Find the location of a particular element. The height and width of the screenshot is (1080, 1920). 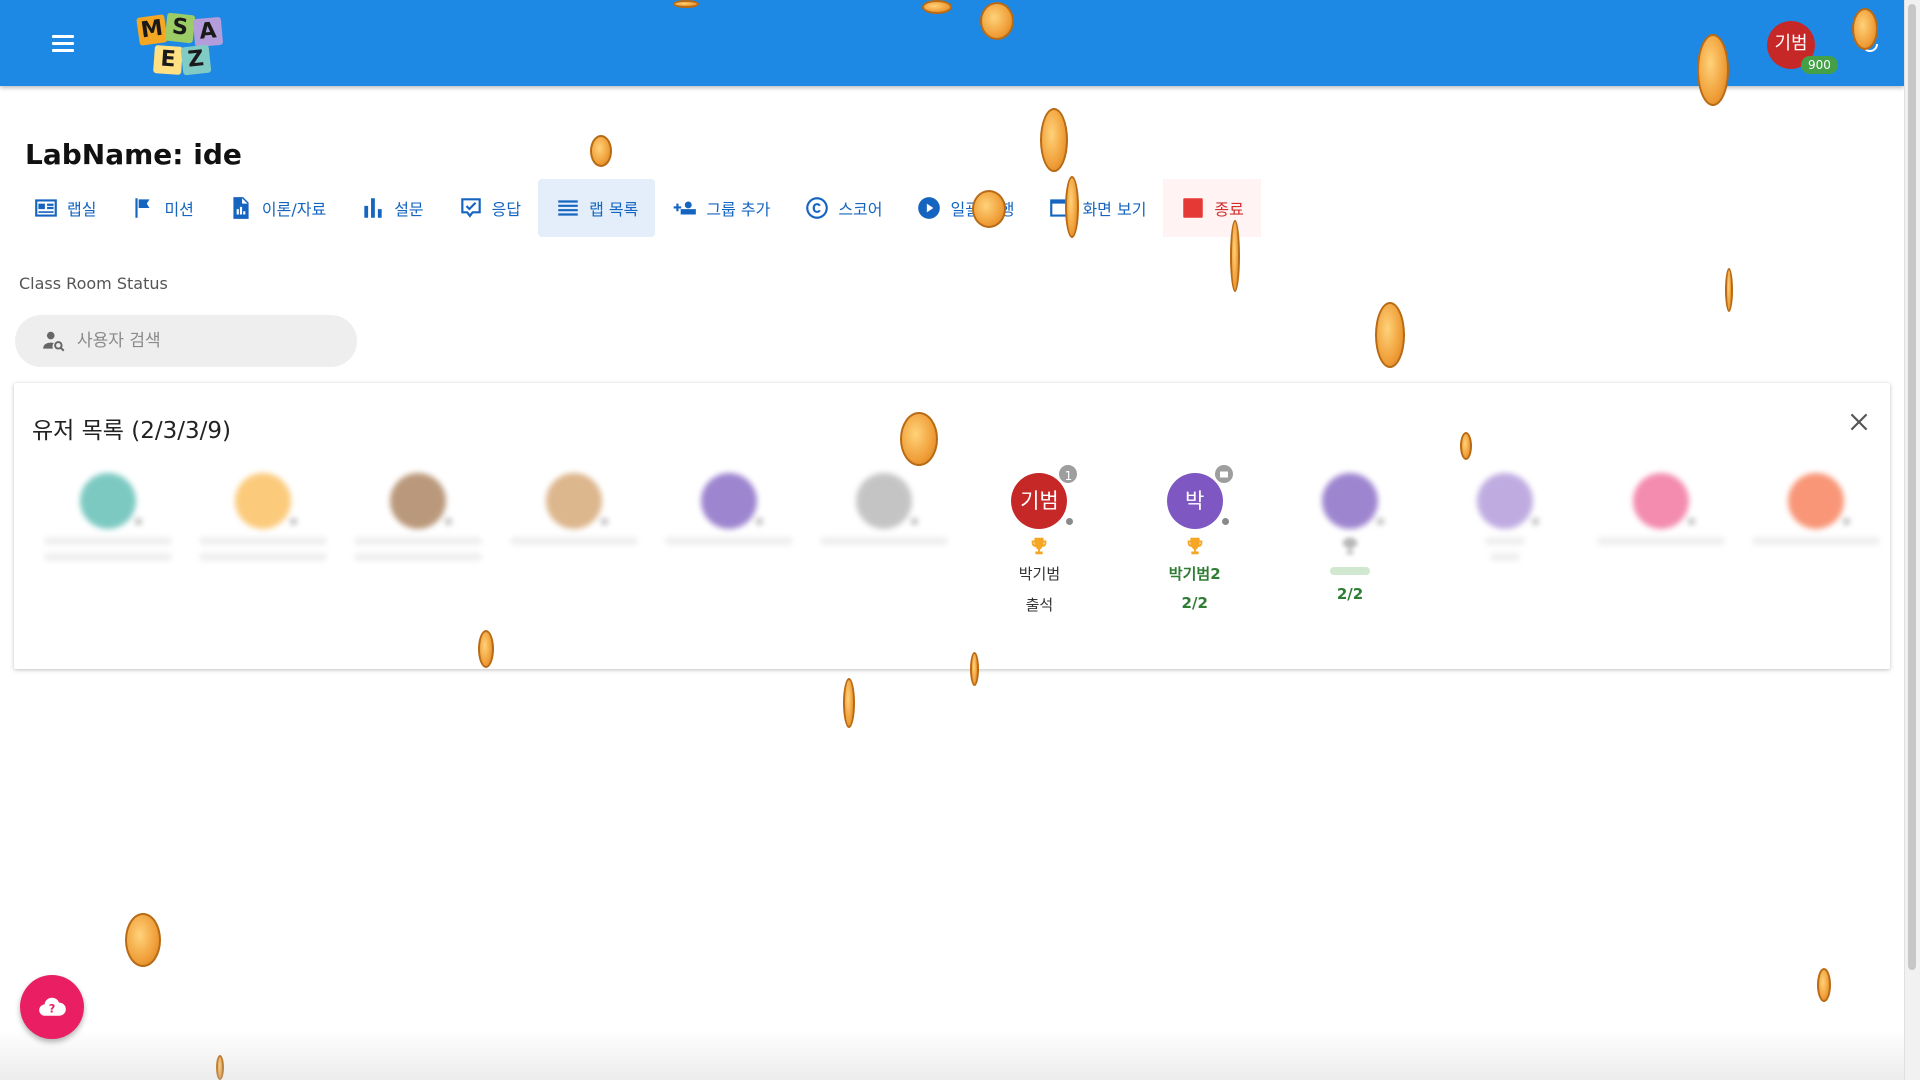

tab-group-add: 그룹 추가 is located at coordinates (721, 208).